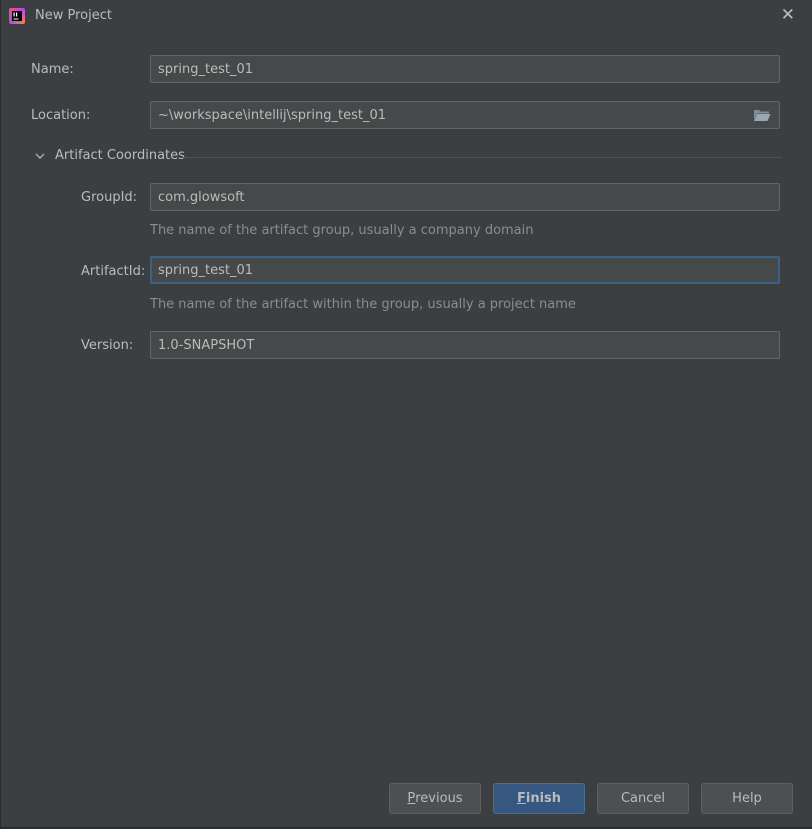 The height and width of the screenshot is (829, 812). Describe the element at coordinates (113, 271) in the screenshot. I see `artifactid-label: ArtifactId:` at that location.